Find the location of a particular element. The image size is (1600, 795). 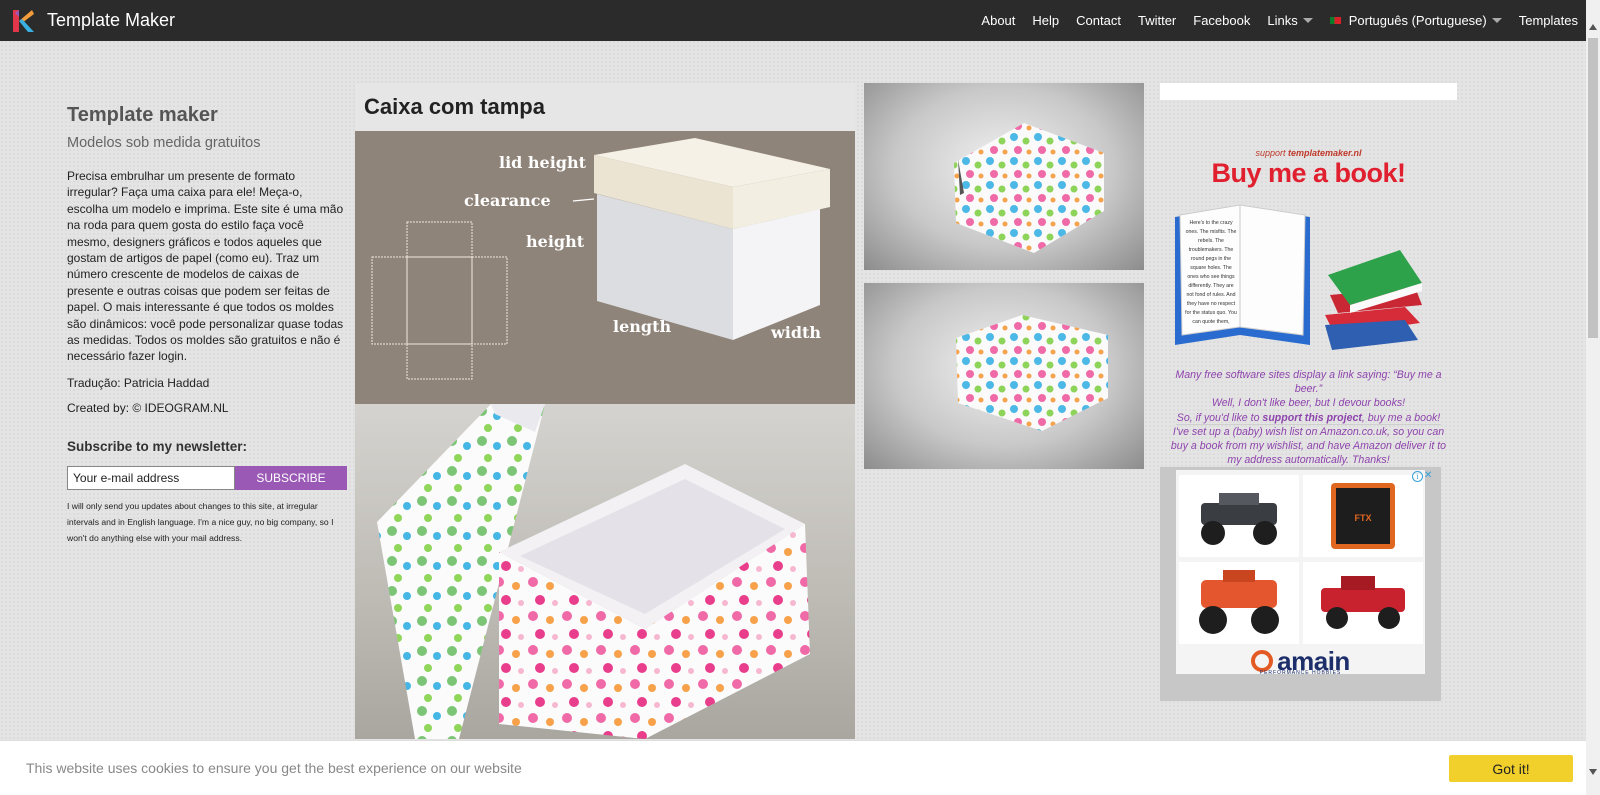

scroll-down-arrow-icon is located at coordinates (1593, 772).